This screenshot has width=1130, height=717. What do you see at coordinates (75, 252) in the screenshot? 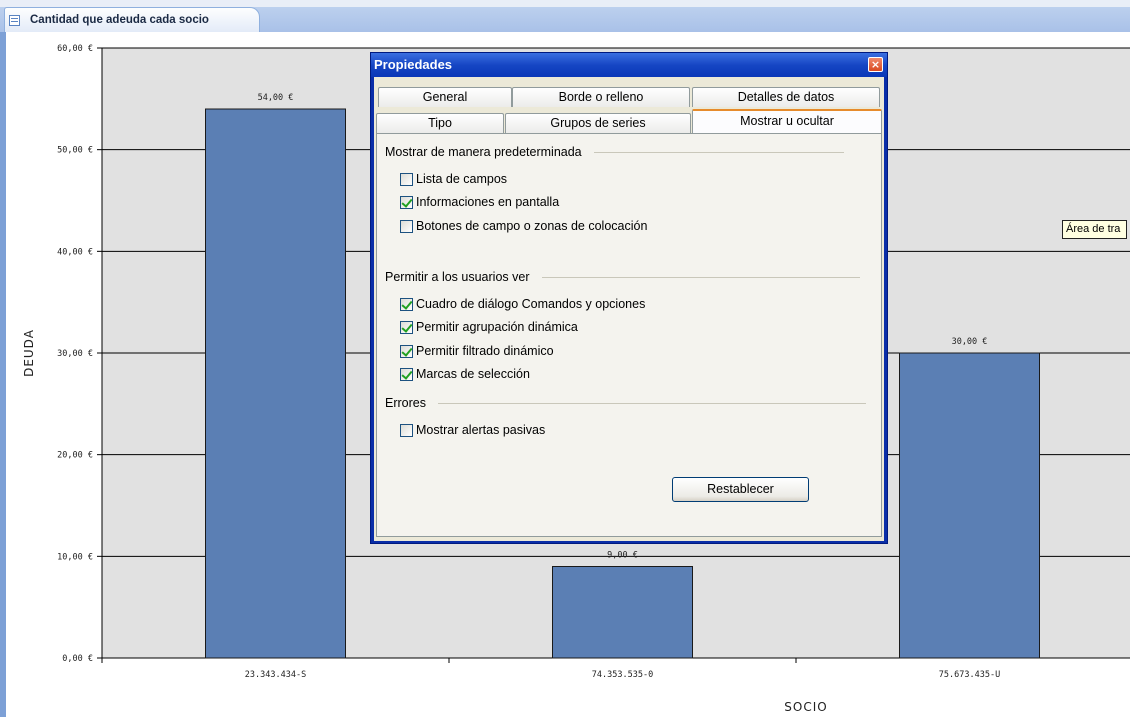
I see `y-tick-label: 40,00 €` at bounding box center [75, 252].